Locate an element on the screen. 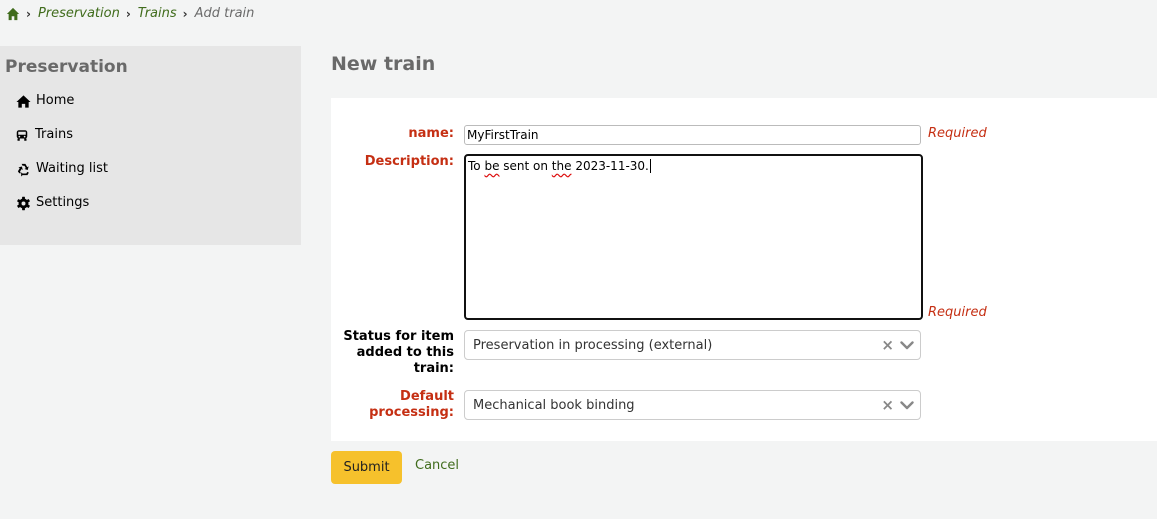 The height and width of the screenshot is (519, 1157). gear-icon is located at coordinates (23, 203).